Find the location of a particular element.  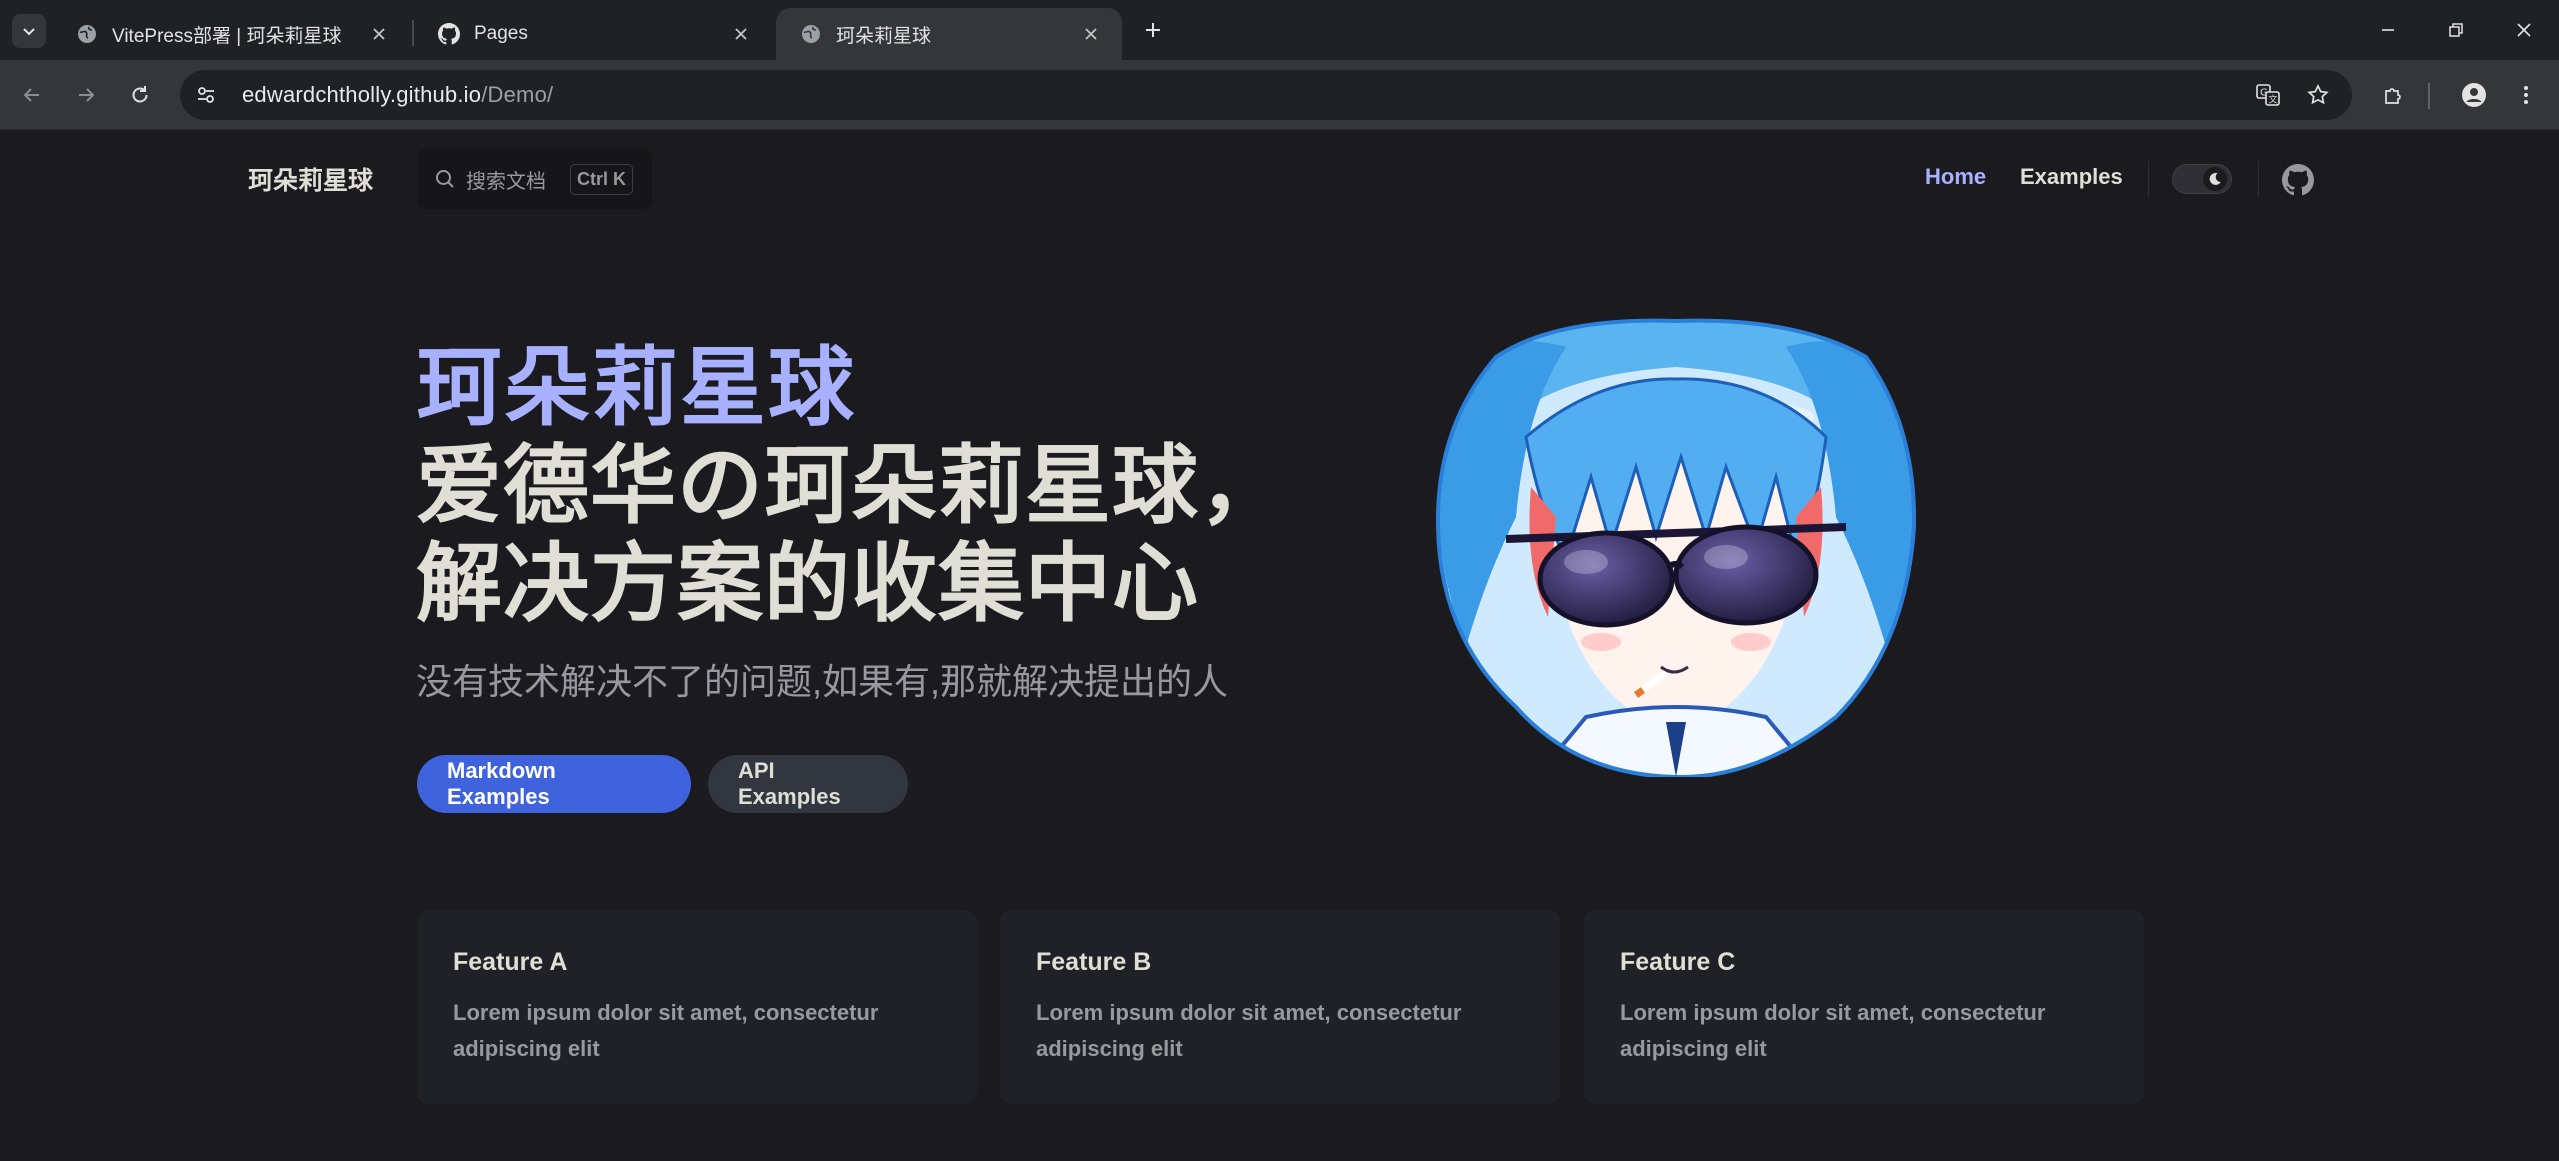

nav-link-examples: Examples is located at coordinates (2071, 177).